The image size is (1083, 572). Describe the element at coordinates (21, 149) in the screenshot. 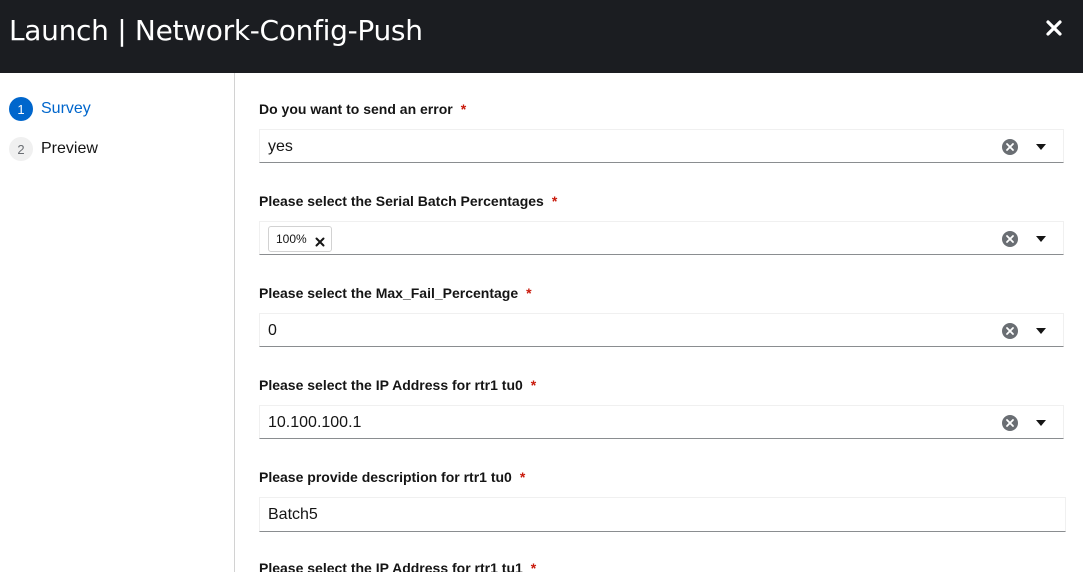

I see `step-number-badge: 2` at that location.